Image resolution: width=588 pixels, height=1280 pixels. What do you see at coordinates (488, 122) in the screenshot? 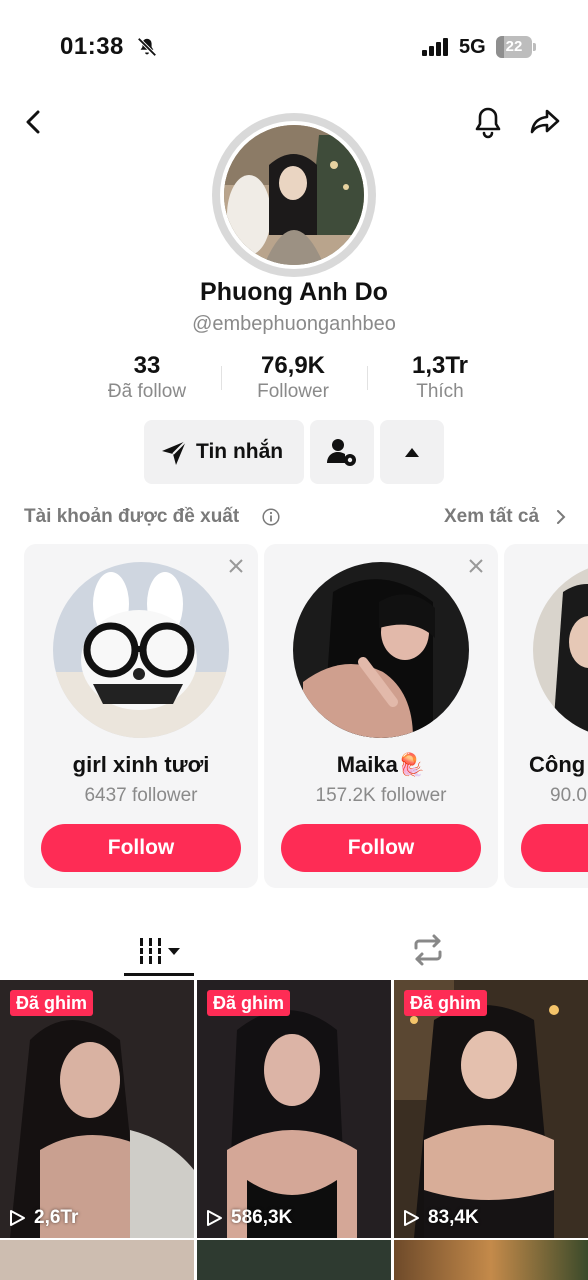
I see `bell-icon` at bounding box center [488, 122].